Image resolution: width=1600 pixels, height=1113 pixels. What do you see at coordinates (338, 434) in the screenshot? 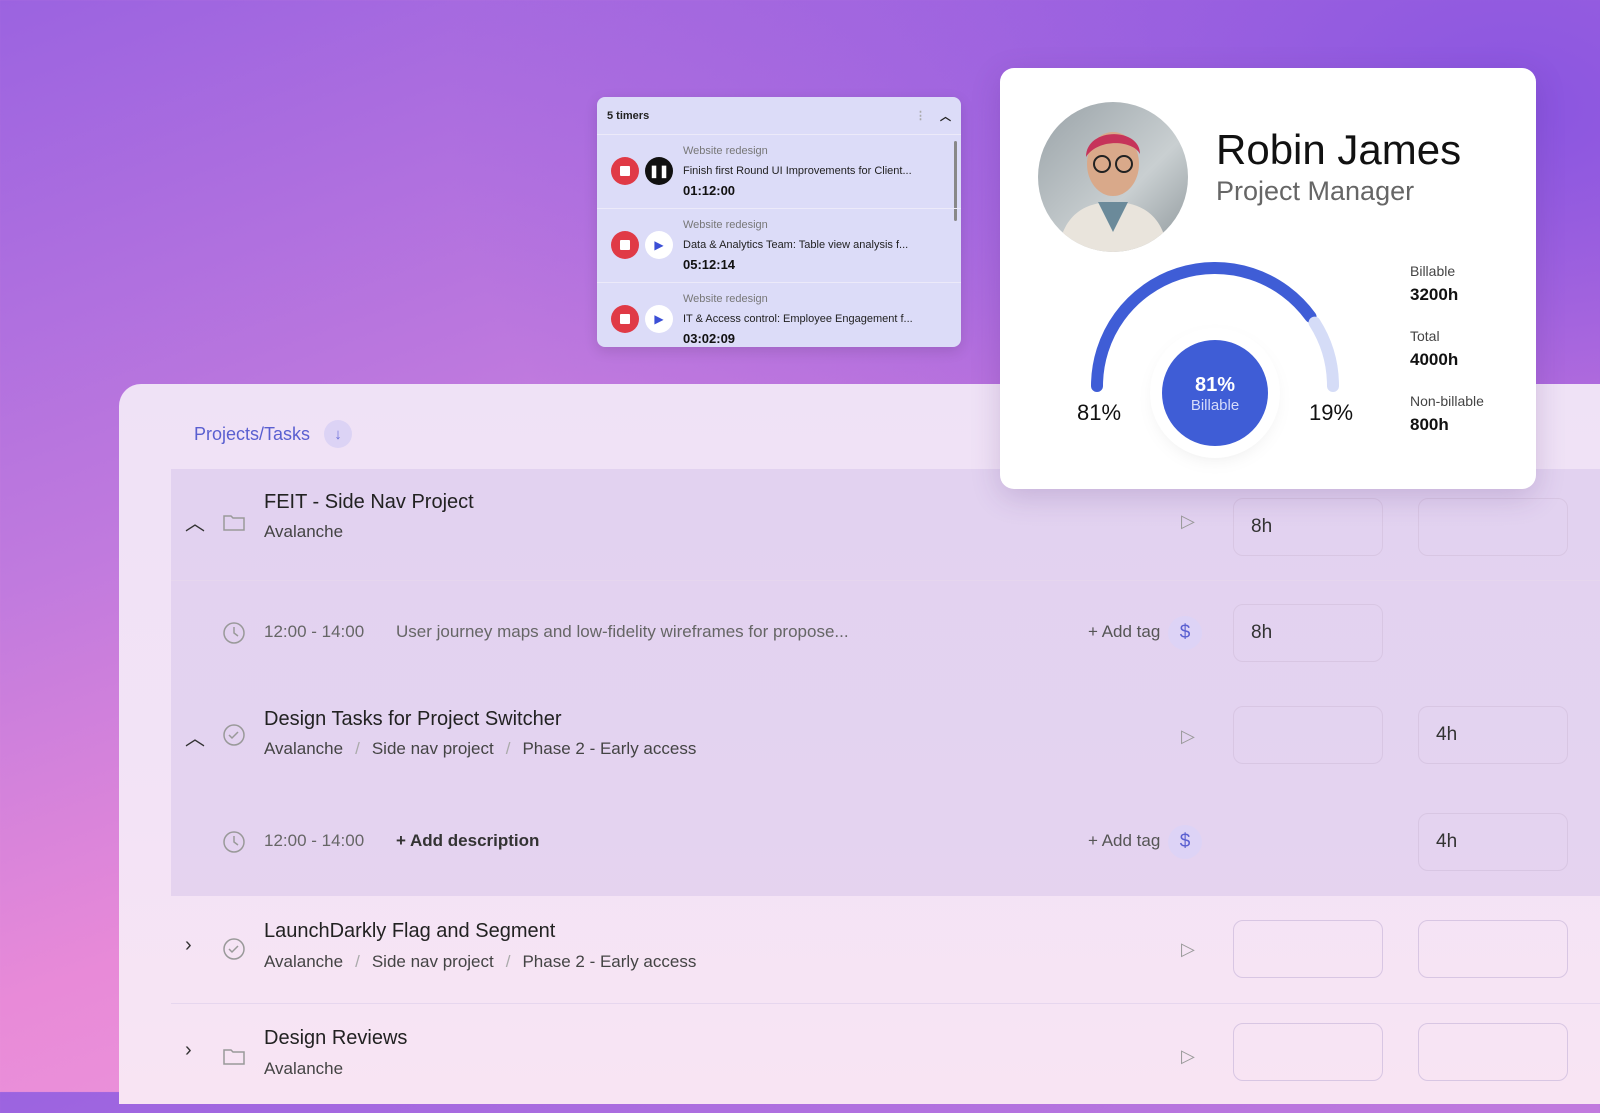
I see `arrow-down-icon: ↓` at bounding box center [338, 434].